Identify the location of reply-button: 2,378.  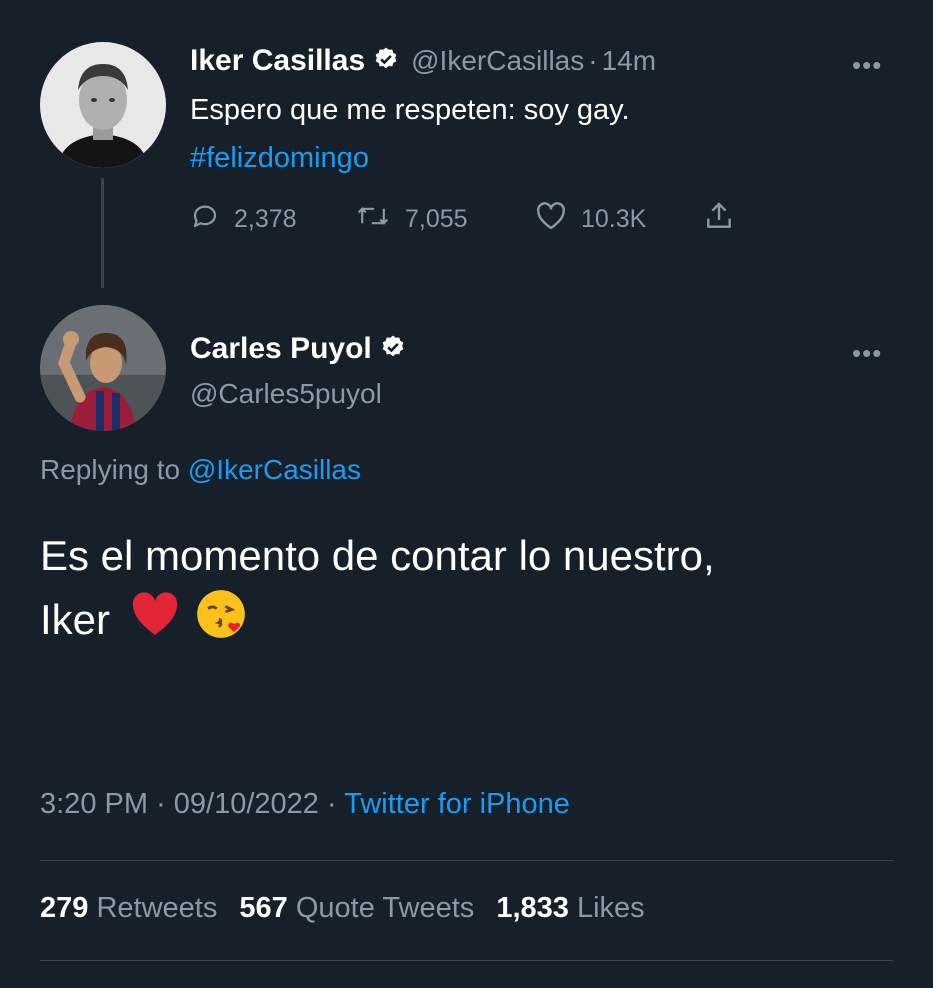
(272, 219).